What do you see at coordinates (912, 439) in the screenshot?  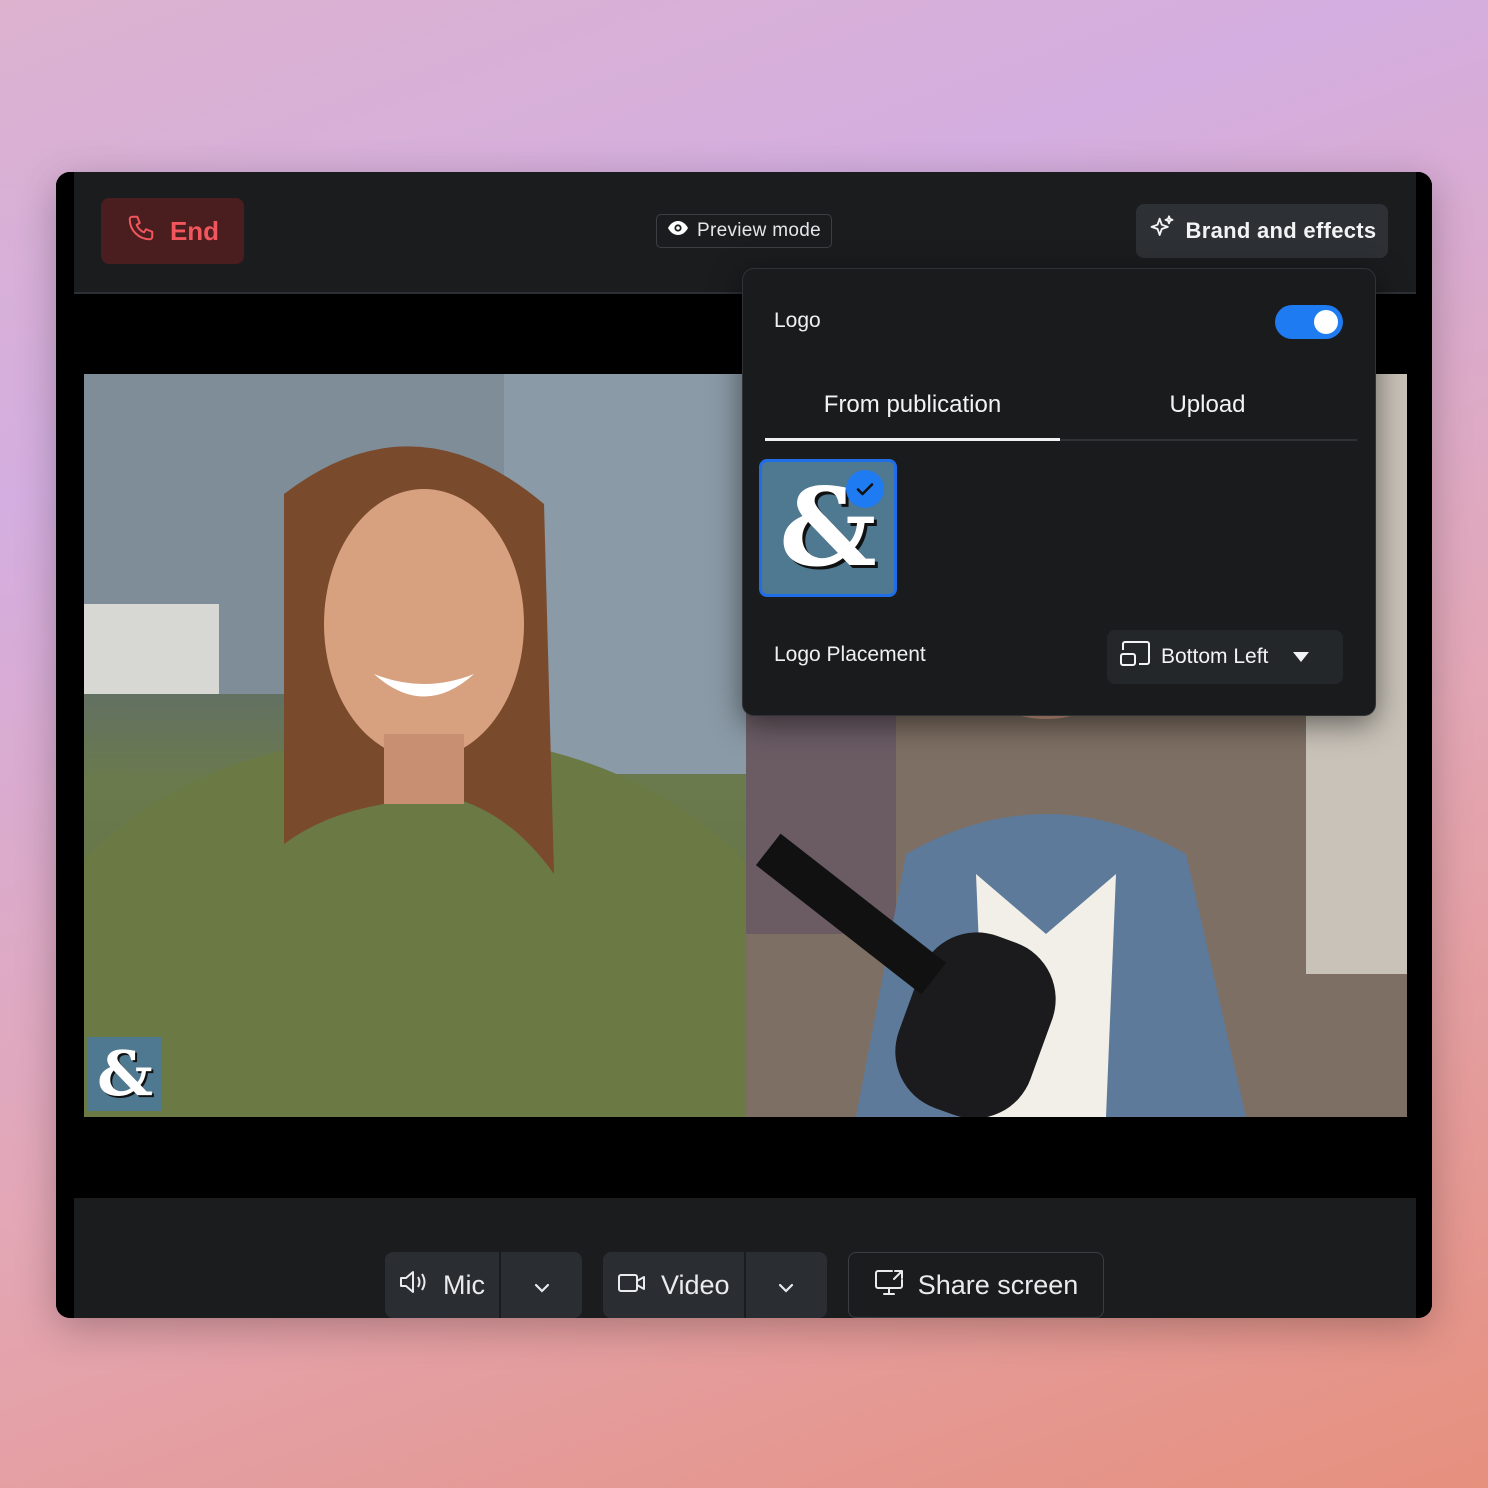 I see `active-tab-indicator` at bounding box center [912, 439].